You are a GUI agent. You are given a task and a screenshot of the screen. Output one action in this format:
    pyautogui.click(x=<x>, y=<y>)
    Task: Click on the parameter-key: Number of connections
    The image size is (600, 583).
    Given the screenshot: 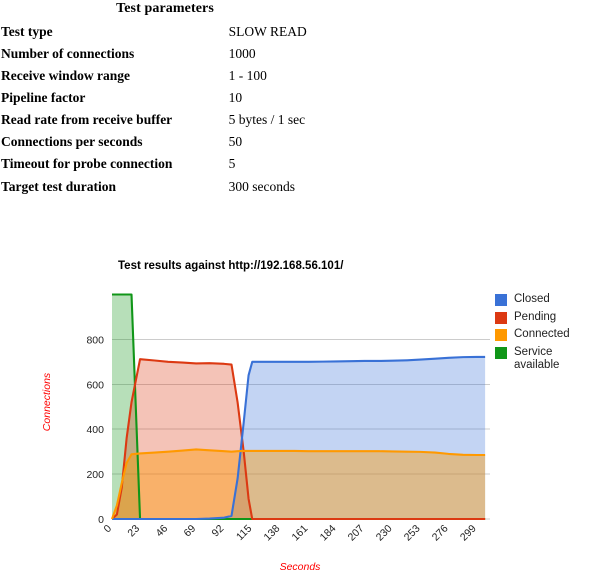 What is the action you would take?
    pyautogui.click(x=68, y=53)
    